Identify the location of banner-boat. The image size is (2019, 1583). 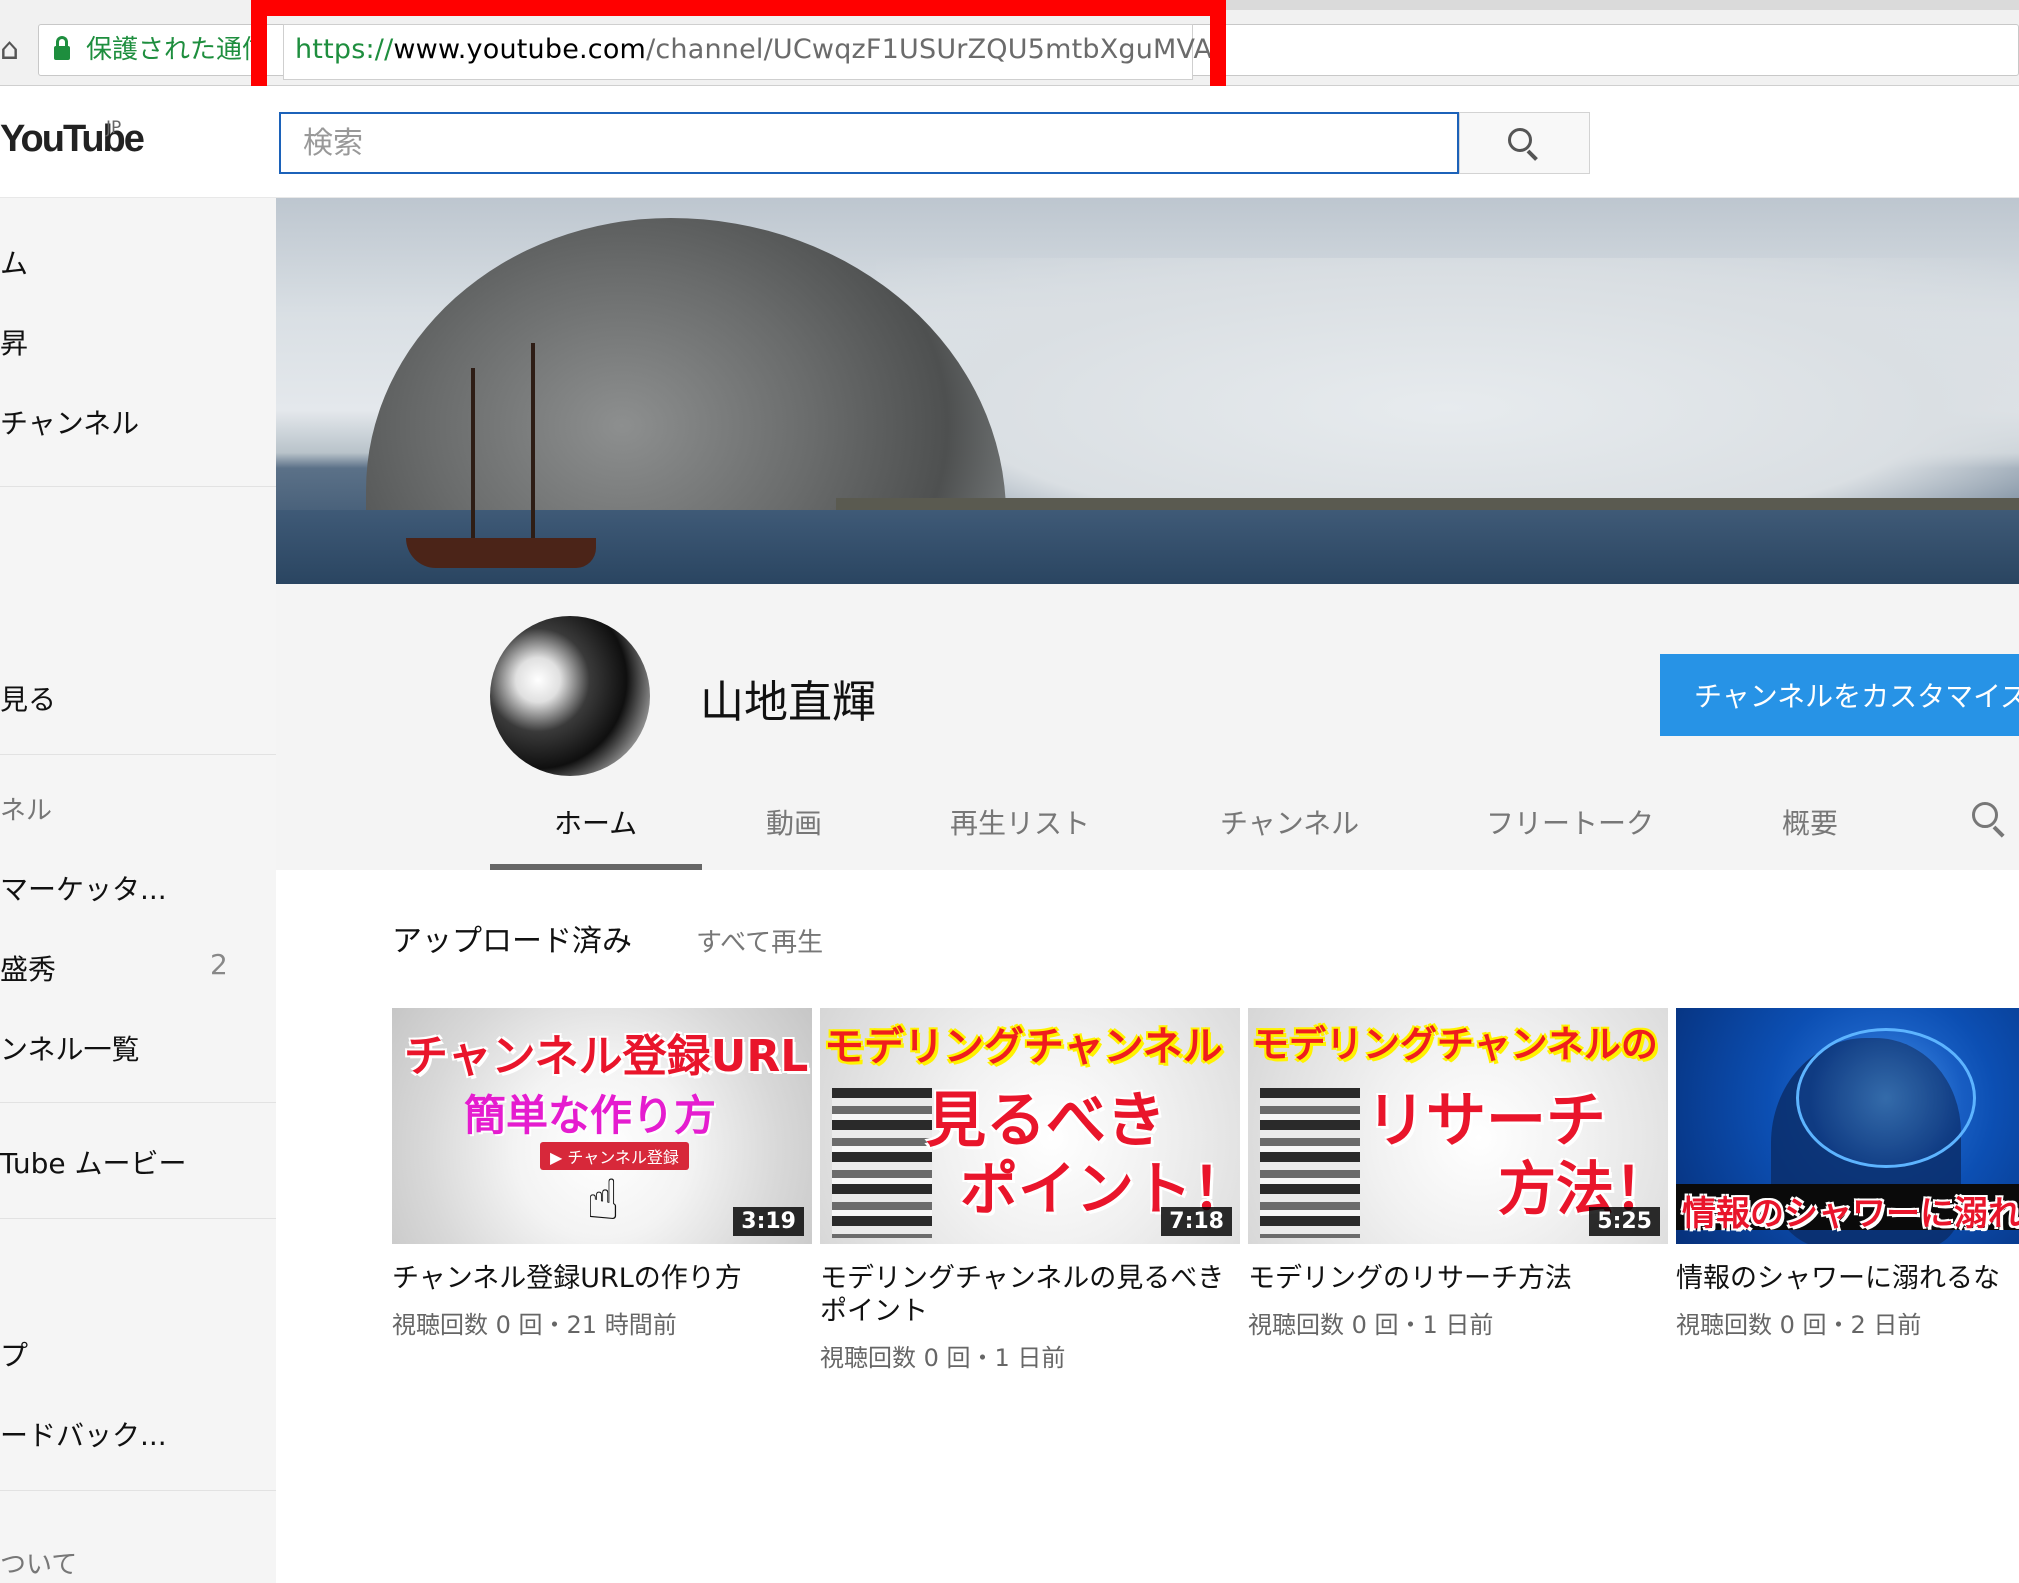
(501, 553).